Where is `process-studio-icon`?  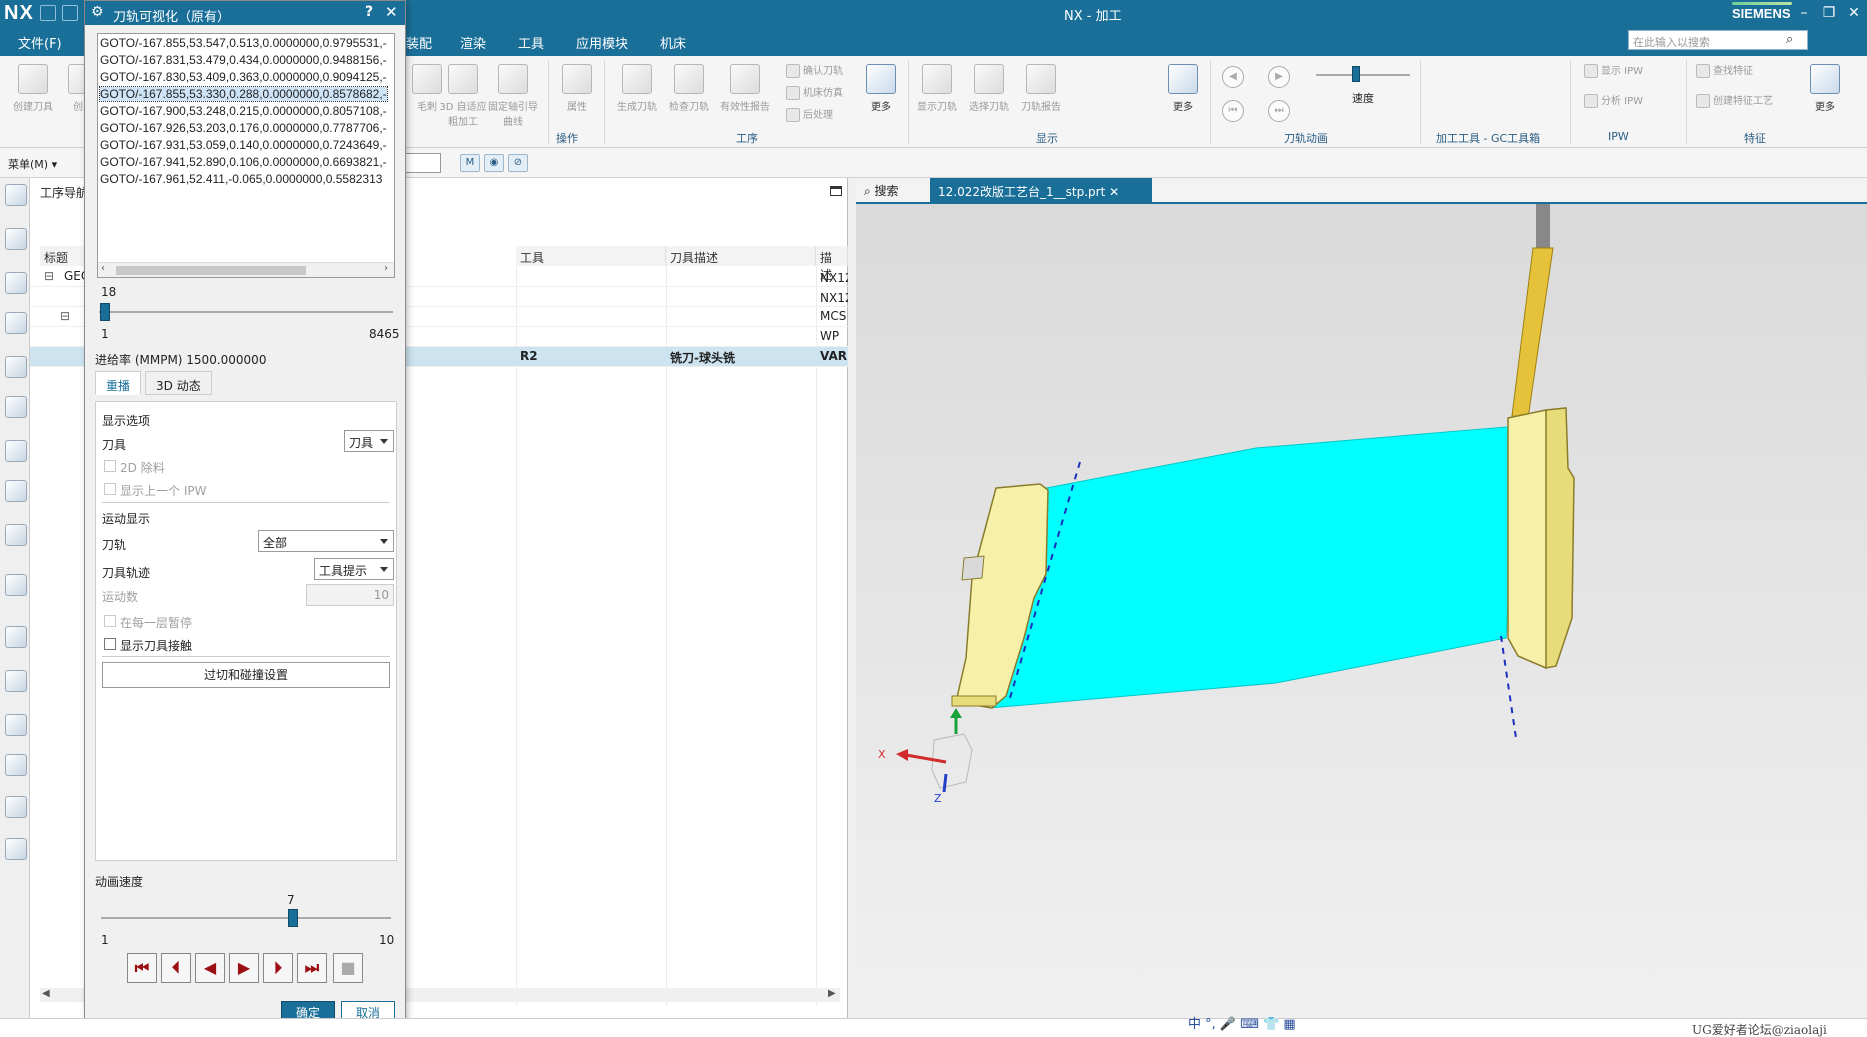
process-studio-icon is located at coordinates (16, 725).